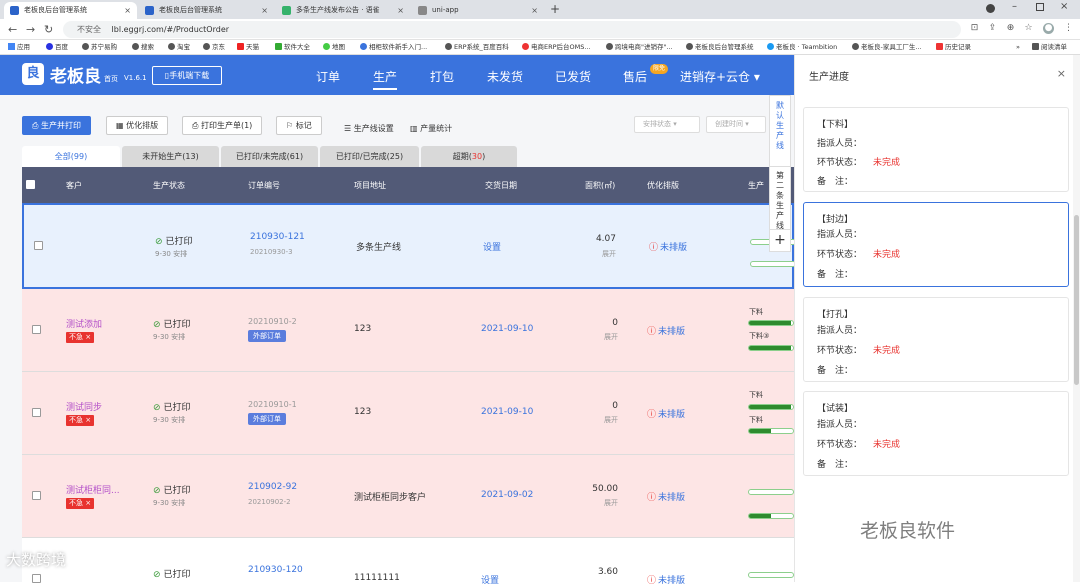 This screenshot has width=1080, height=586. What do you see at coordinates (431, 128) in the screenshot?
I see `output-stats-link: ▥ 产量统计` at bounding box center [431, 128].